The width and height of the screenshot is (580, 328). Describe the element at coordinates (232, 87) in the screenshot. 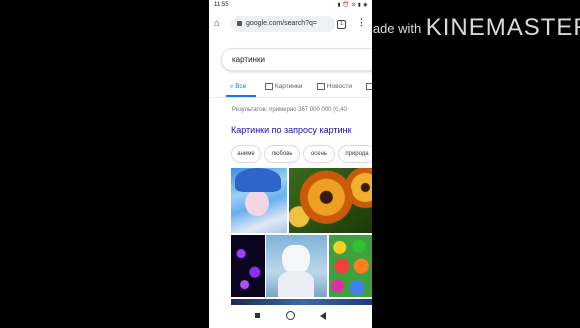

I see `search-icon: ⌕` at that location.